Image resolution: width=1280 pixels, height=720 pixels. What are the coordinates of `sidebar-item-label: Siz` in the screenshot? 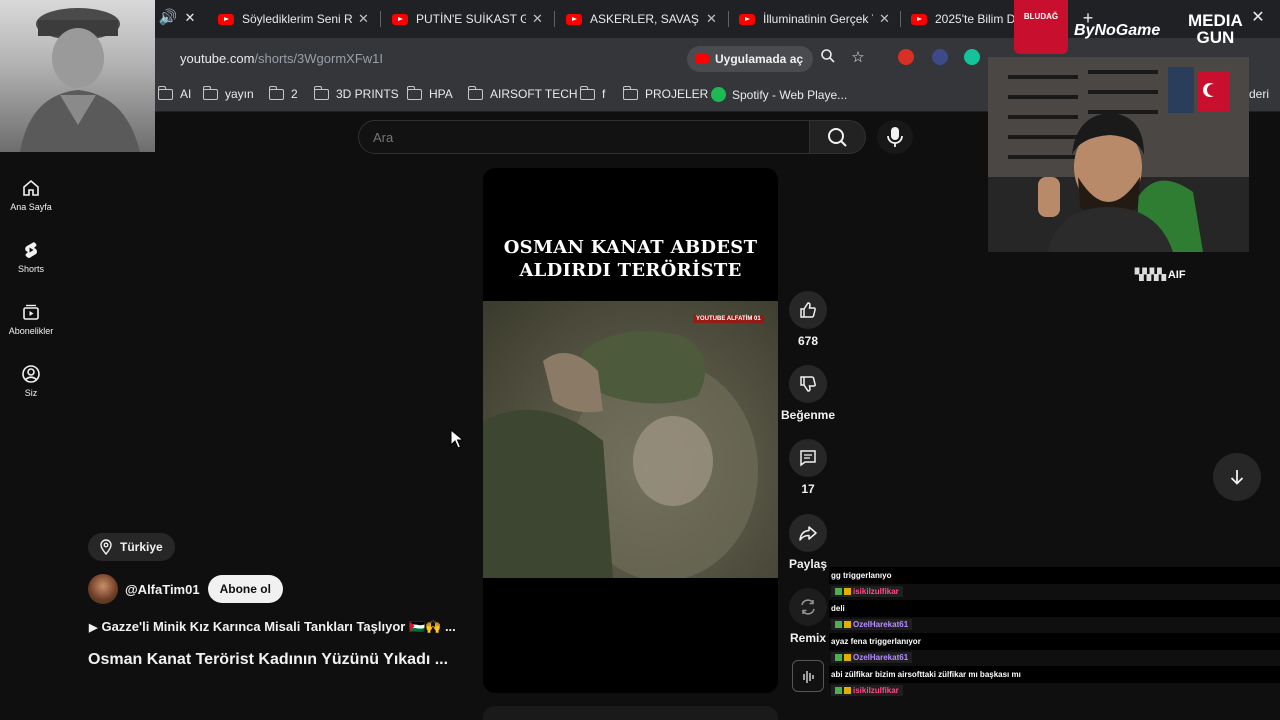 It's located at (31, 393).